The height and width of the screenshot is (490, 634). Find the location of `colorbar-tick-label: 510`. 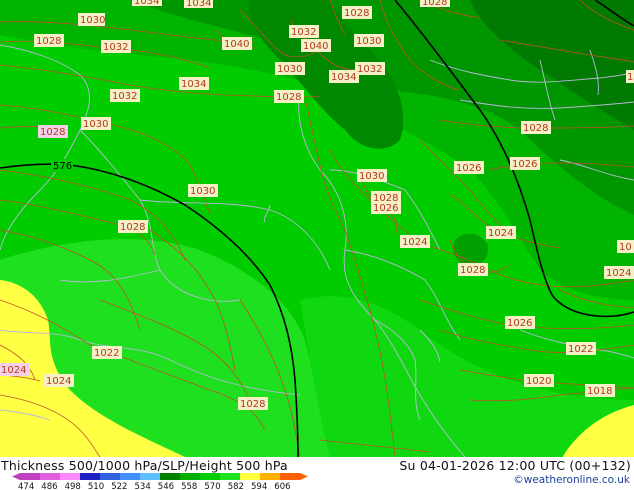

colorbar-tick-label: 510 is located at coordinates (96, 486).